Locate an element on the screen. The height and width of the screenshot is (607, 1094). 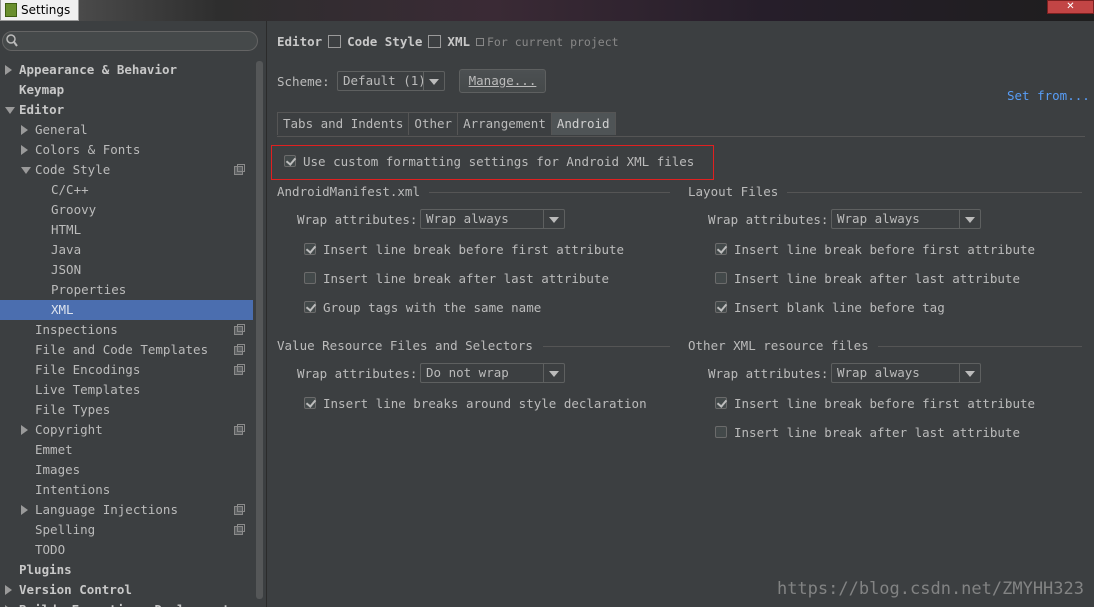
sidebar-item: C/C++ is located at coordinates (126, 190).